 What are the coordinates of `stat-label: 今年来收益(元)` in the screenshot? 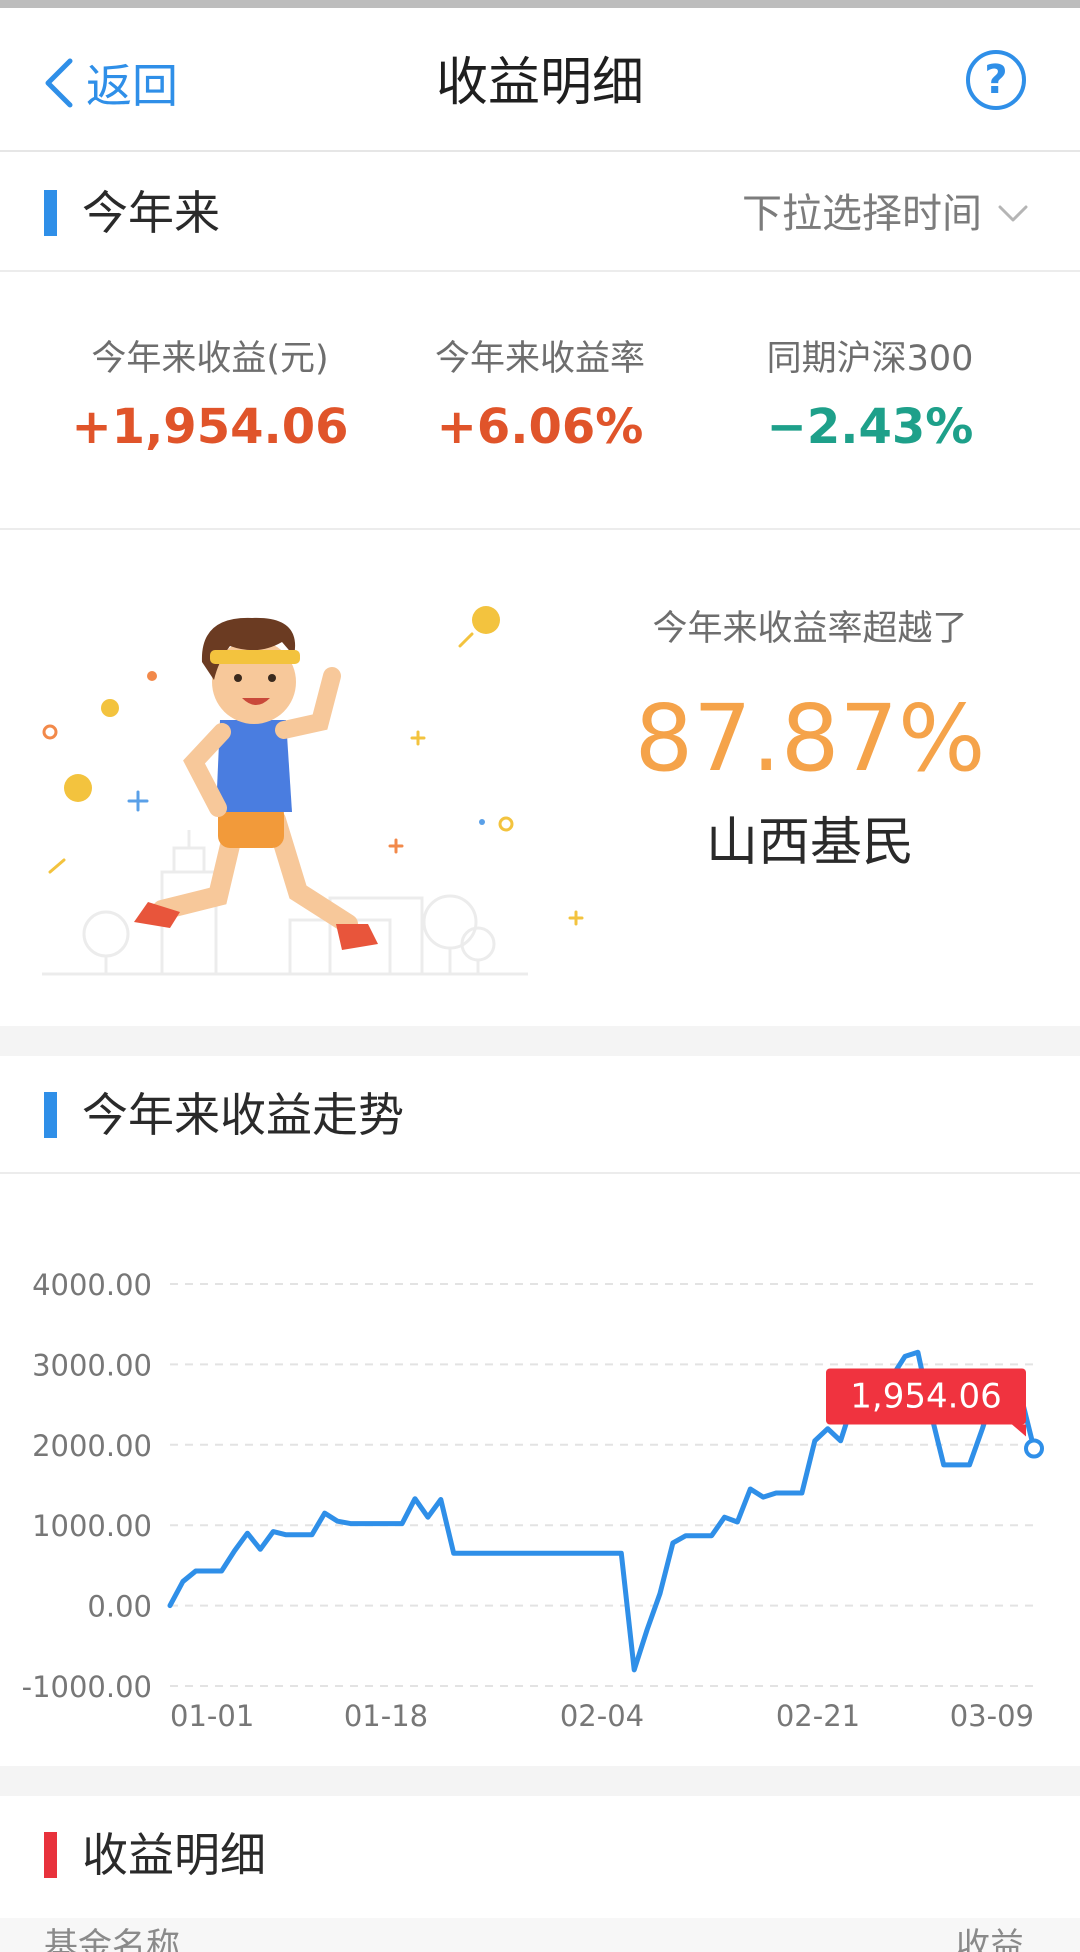 It's located at (210, 359).